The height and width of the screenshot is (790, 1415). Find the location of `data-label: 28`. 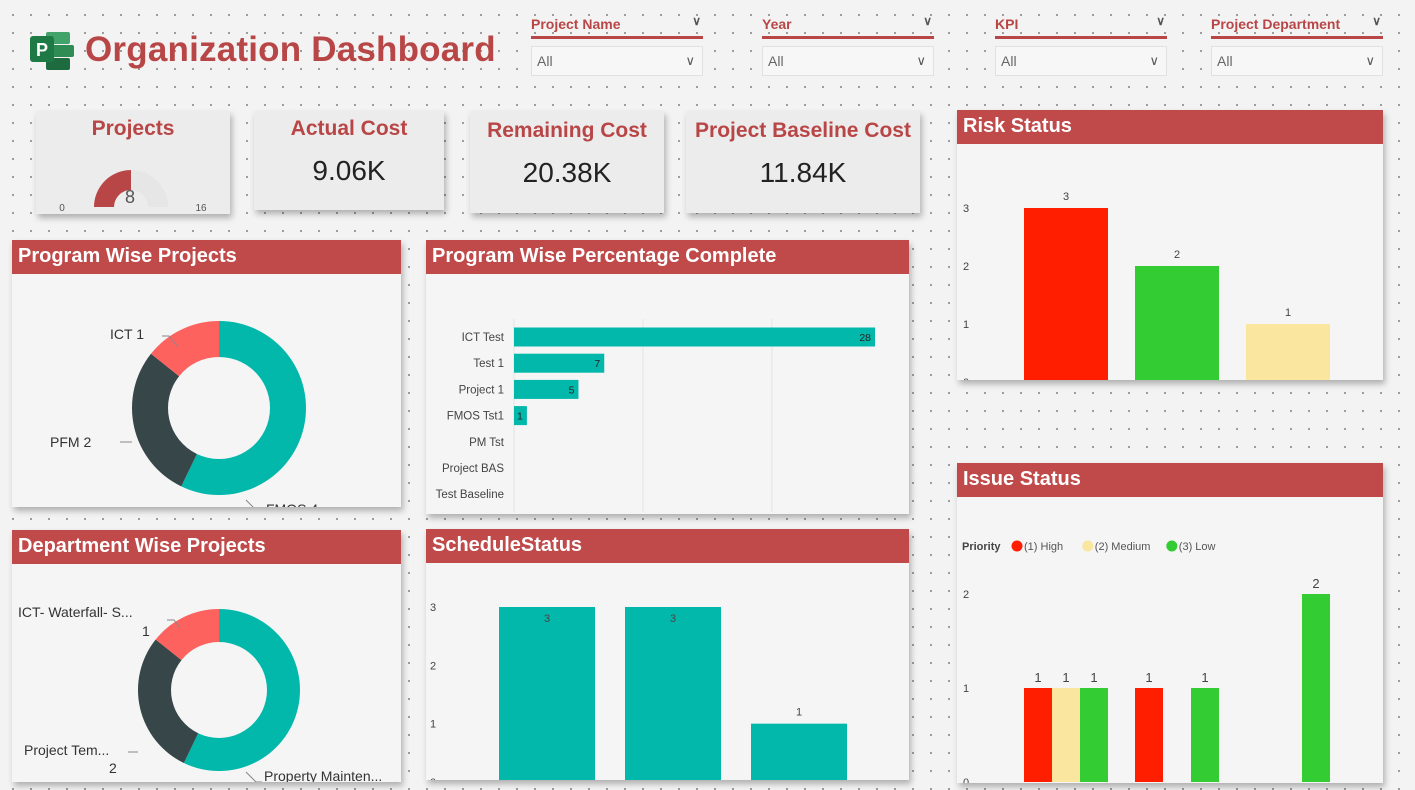

data-label: 28 is located at coordinates (865, 338).